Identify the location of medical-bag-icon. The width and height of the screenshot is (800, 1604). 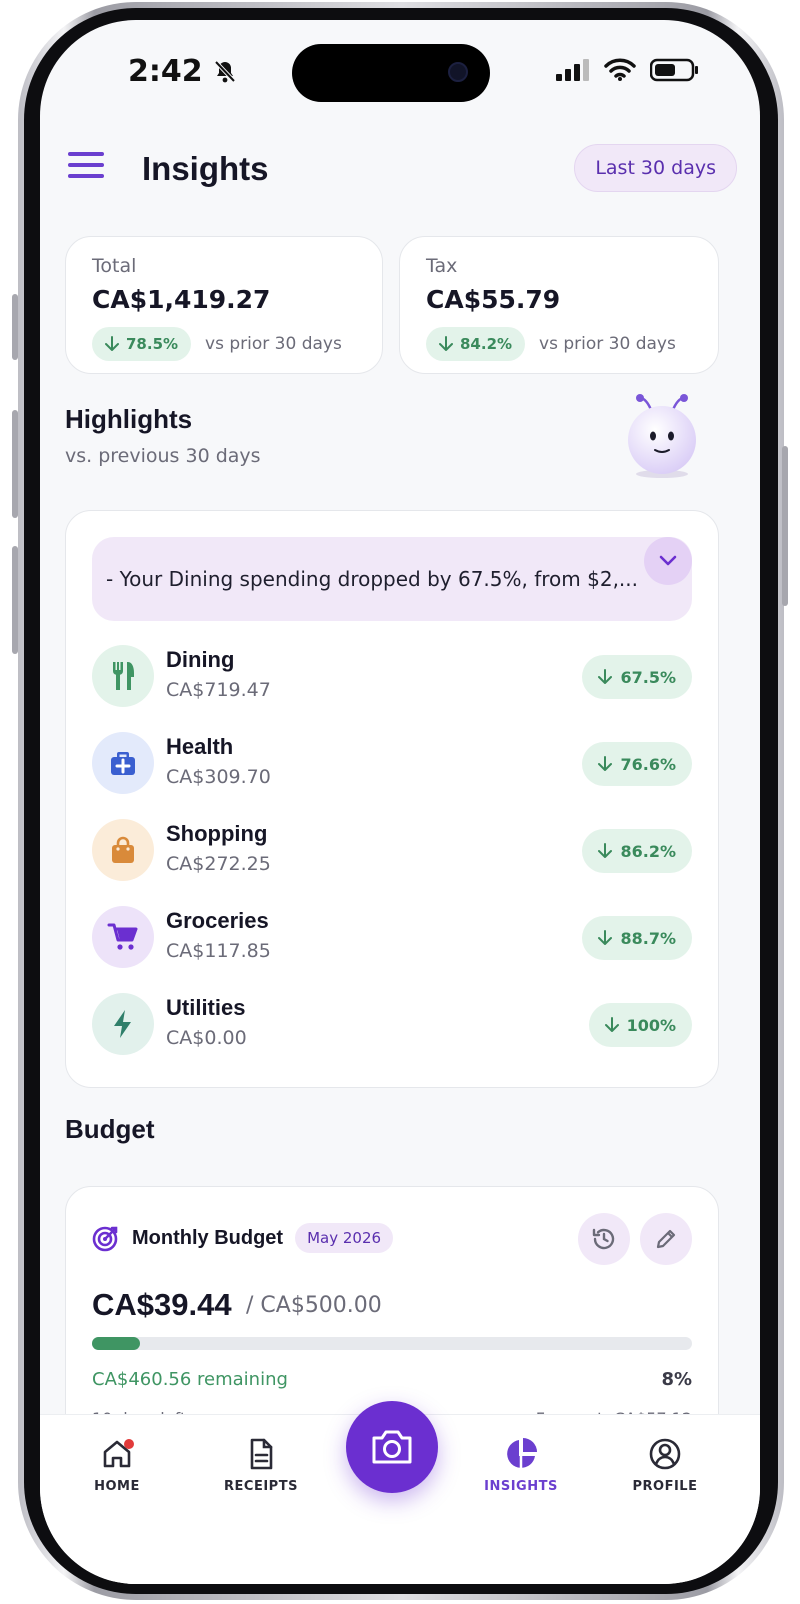
(123, 763).